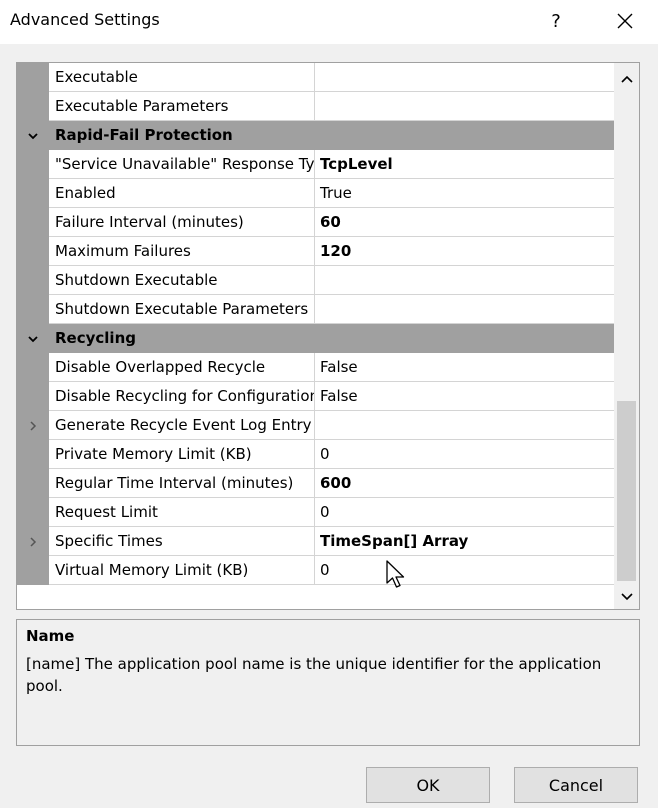 The width and height of the screenshot is (658, 808). What do you see at coordinates (329, 22) in the screenshot?
I see `title-bar: Advanced Settings ?` at bounding box center [329, 22].